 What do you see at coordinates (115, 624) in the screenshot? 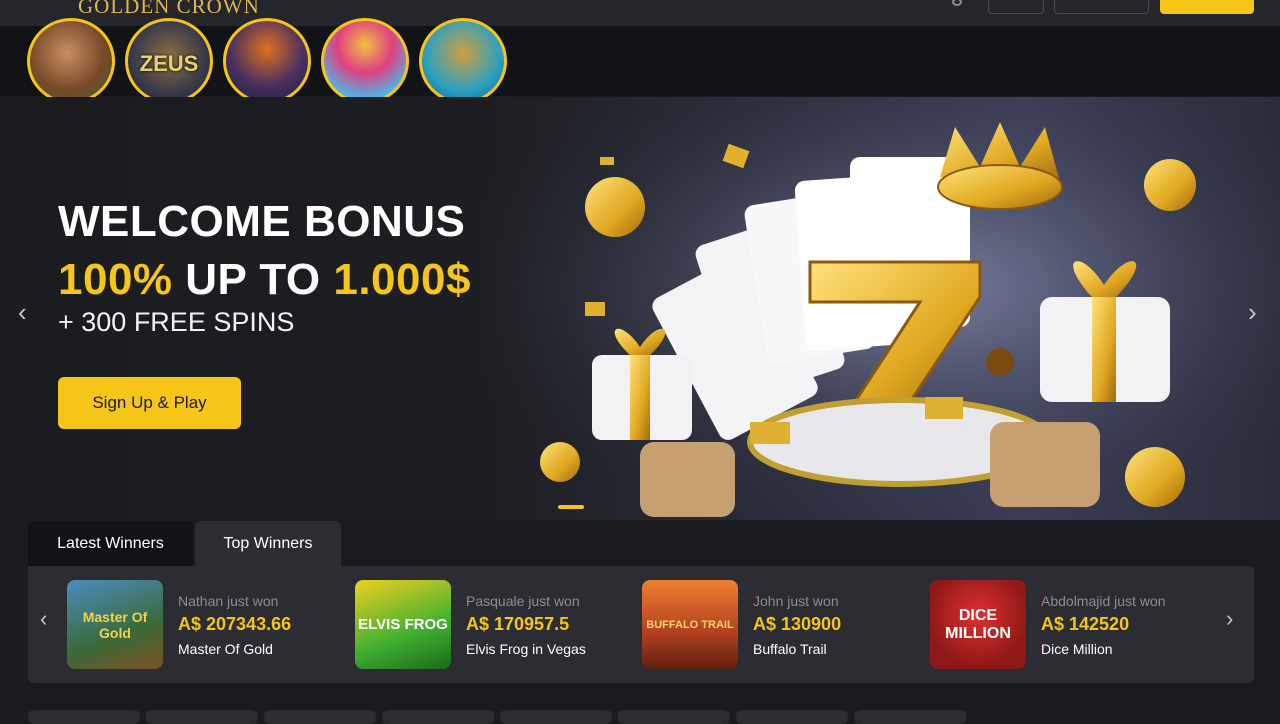
I see `game-thumbnail: Master Of Gold` at bounding box center [115, 624].